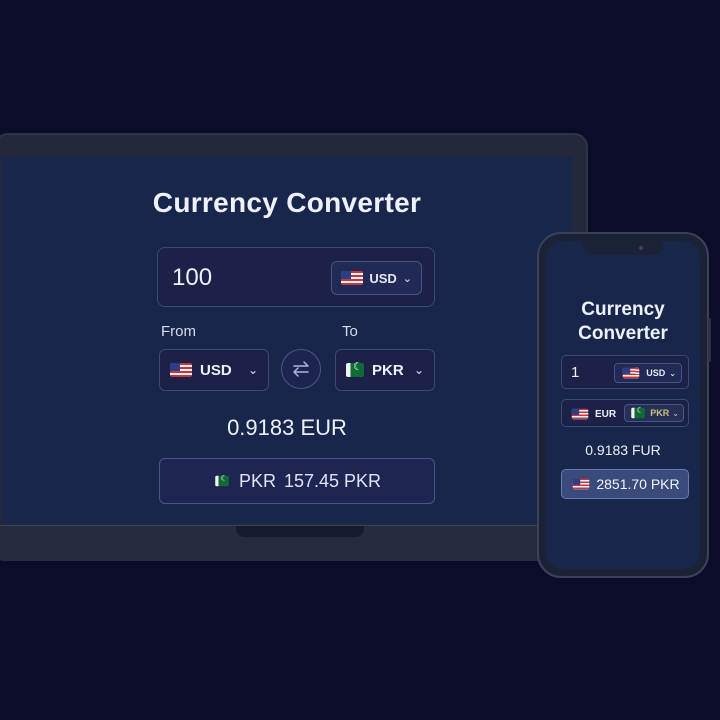 The width and height of the screenshot is (720, 720). I want to click on phone-page-title: Currency Converter, so click(623, 322).